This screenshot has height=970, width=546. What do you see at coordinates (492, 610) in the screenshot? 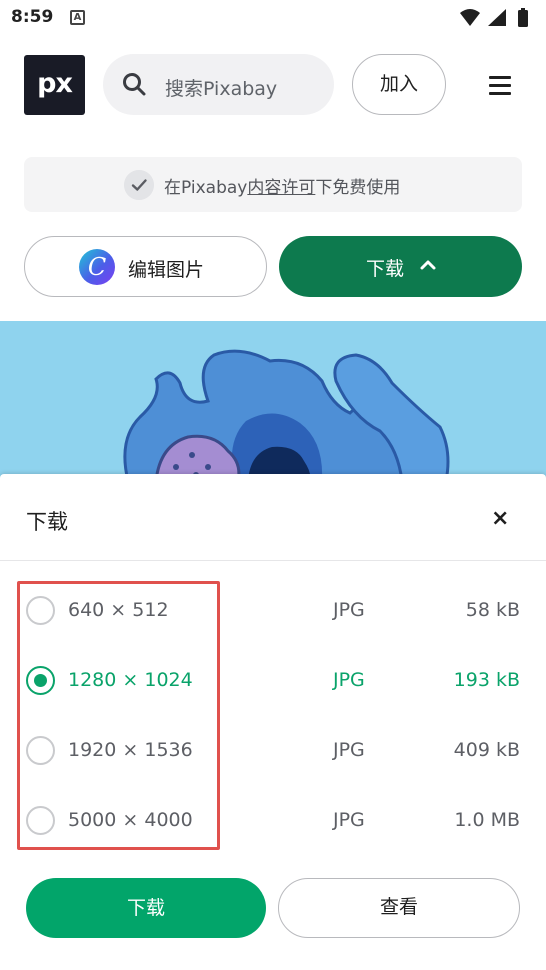
I see `option-filesize: 58 kB` at bounding box center [492, 610].